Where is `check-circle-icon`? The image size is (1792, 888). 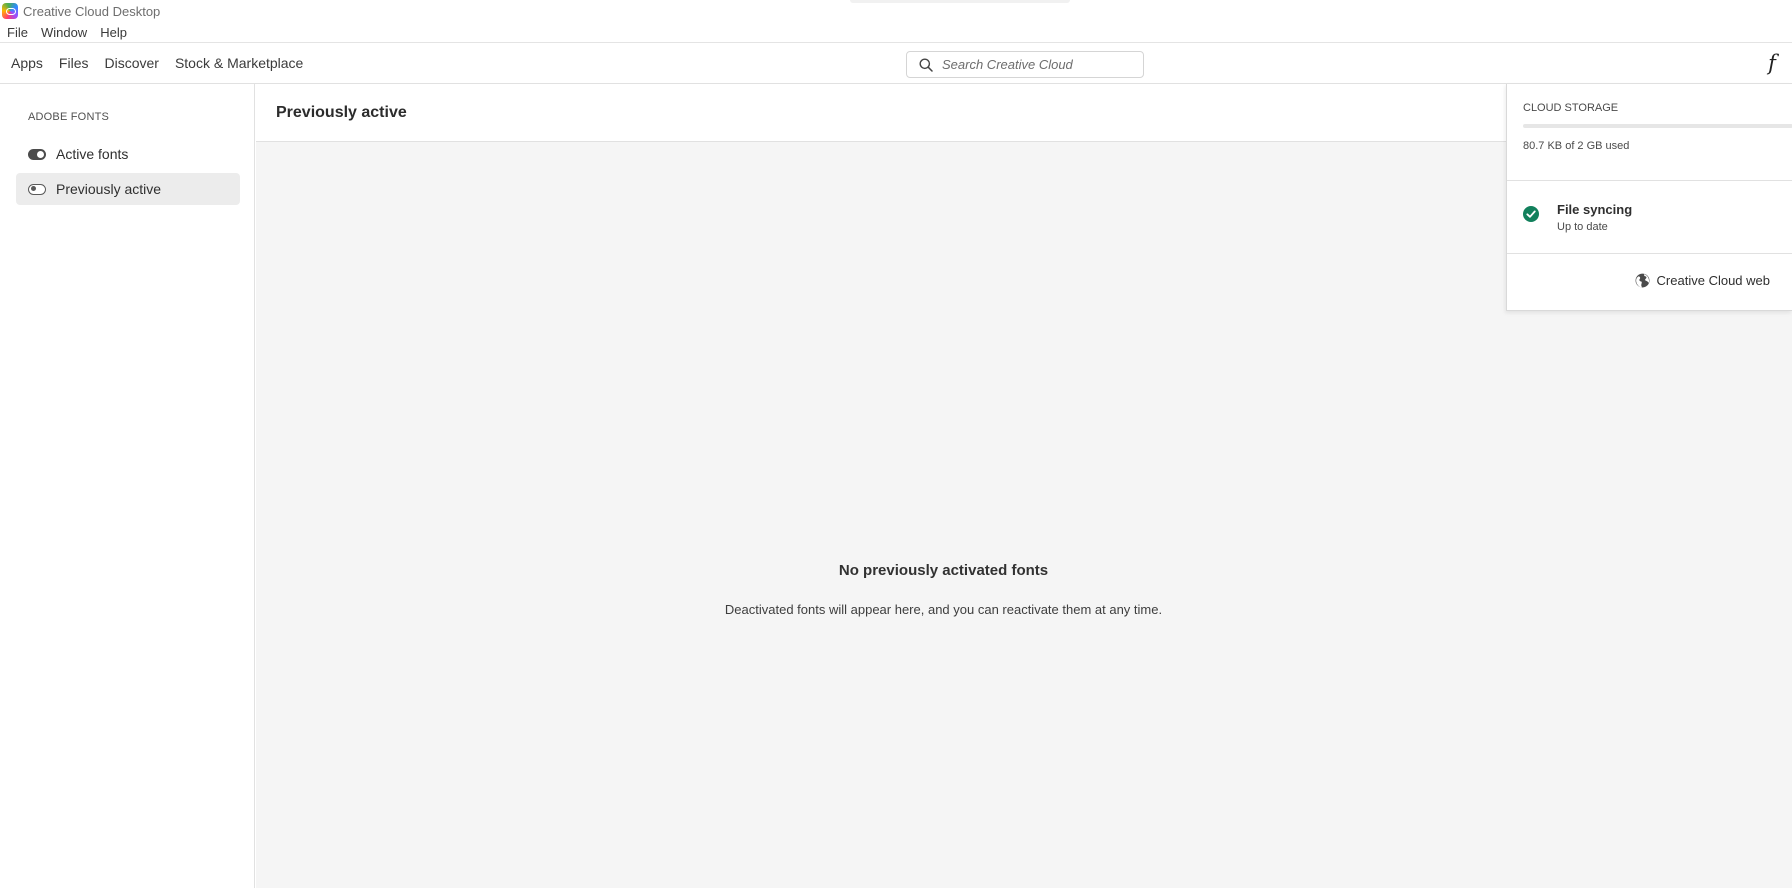
check-circle-icon is located at coordinates (1531, 214).